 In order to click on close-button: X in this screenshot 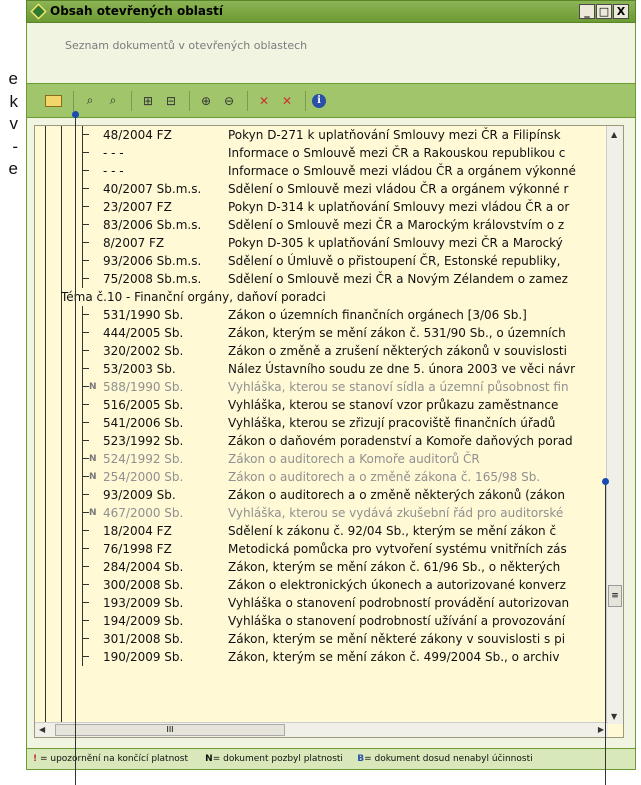, I will do `click(621, 11)`.